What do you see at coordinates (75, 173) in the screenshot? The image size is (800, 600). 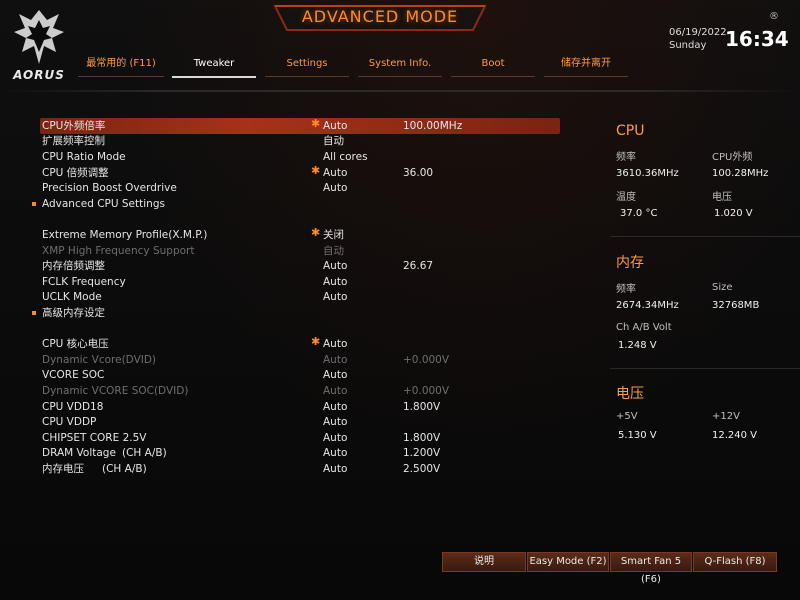 I see `setting-label: CPU 倍频调整` at bounding box center [75, 173].